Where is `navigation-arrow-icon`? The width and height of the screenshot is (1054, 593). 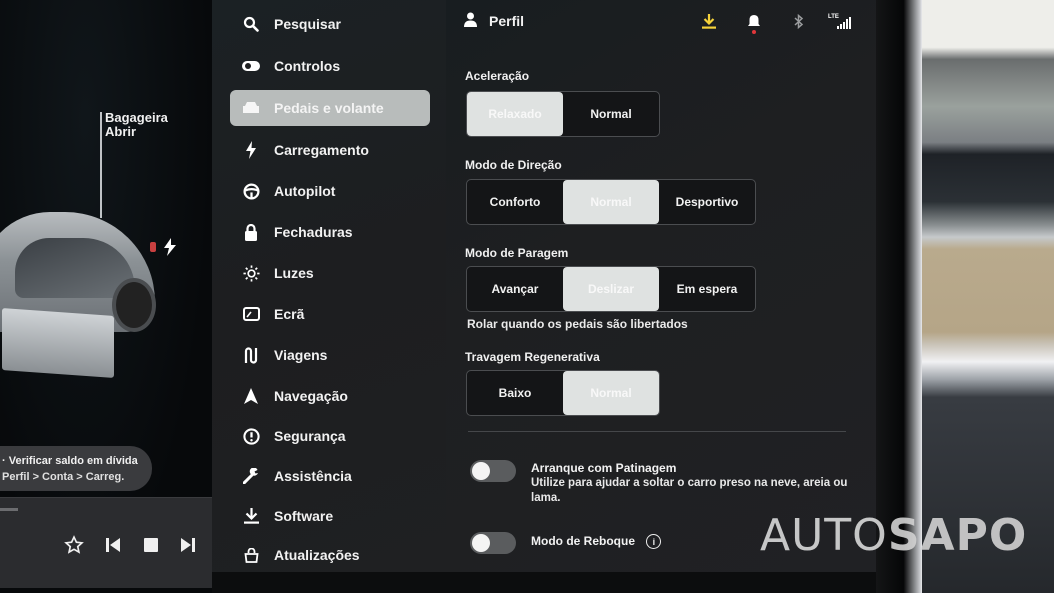
navigation-arrow-icon is located at coordinates (251, 396).